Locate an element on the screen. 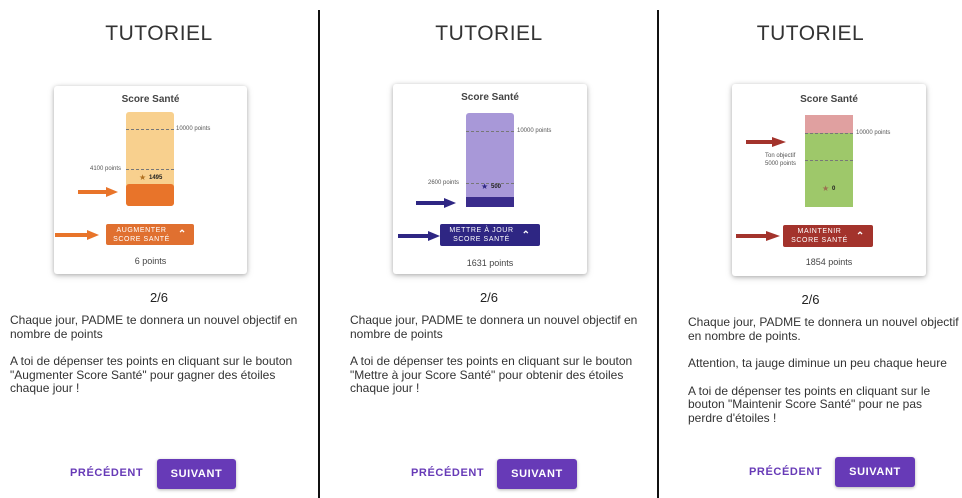 The image size is (962, 498). target-label: 5000 points is located at coordinates (781, 164).